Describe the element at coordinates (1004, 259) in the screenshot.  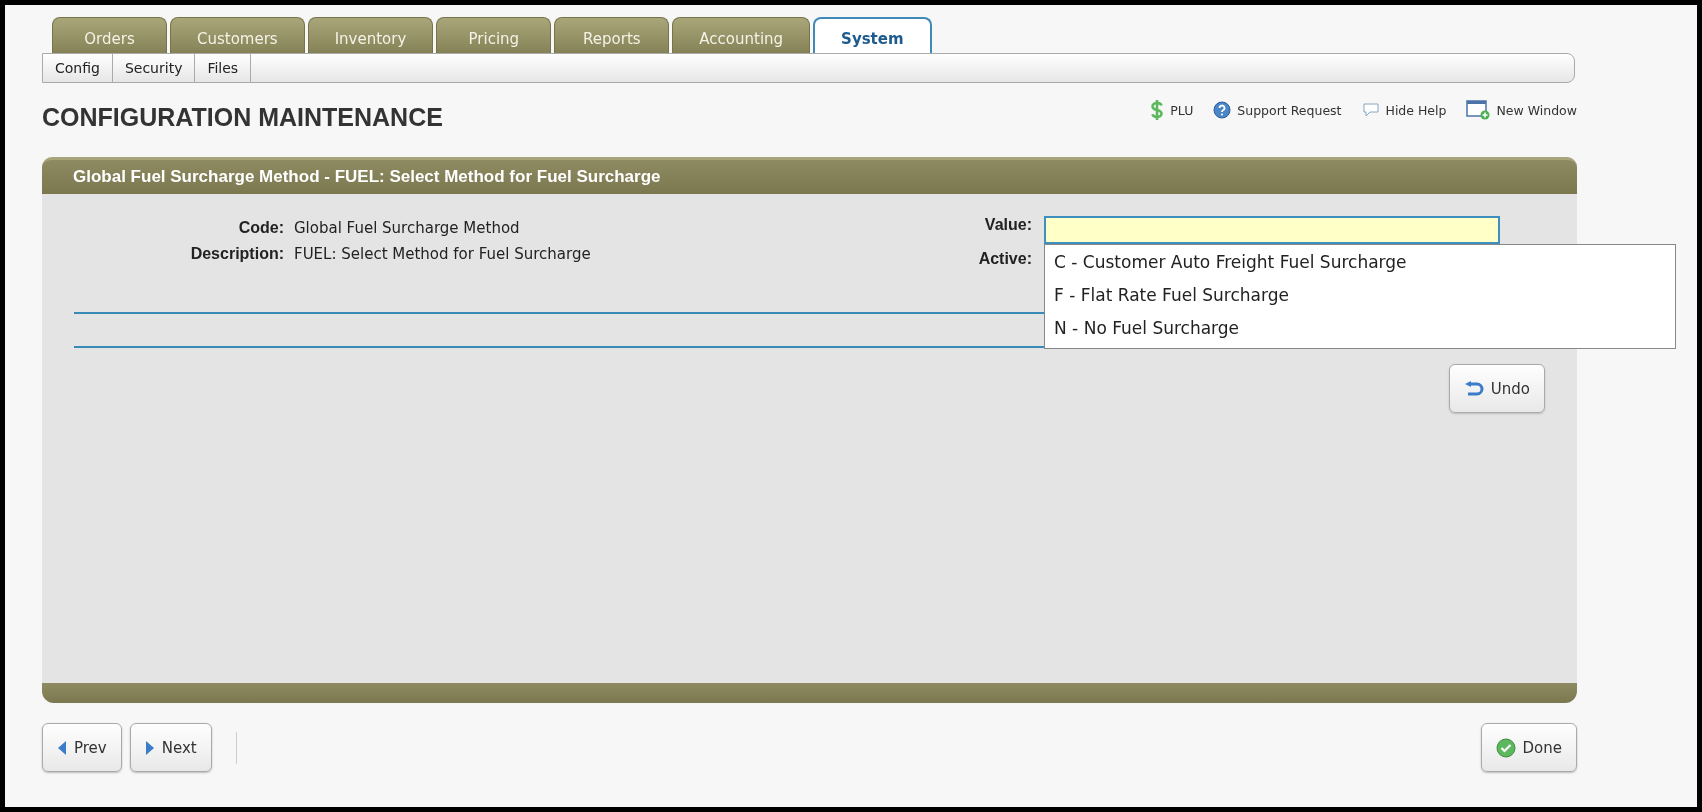
I see `field-label: Active:` at that location.